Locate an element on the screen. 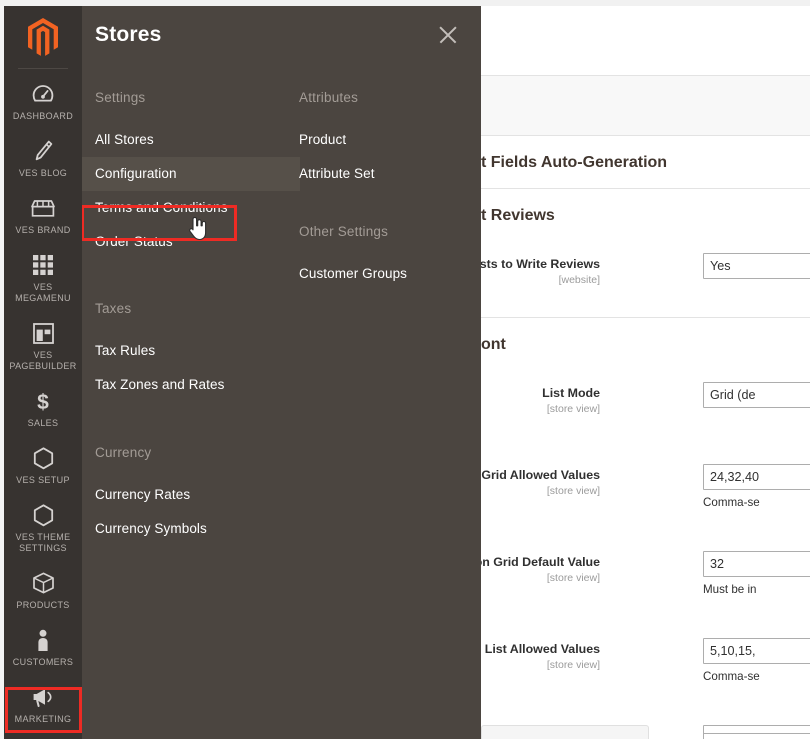 This screenshot has width=810, height=739. sidebar-item-label: PRODUCTS is located at coordinates (43, 605).